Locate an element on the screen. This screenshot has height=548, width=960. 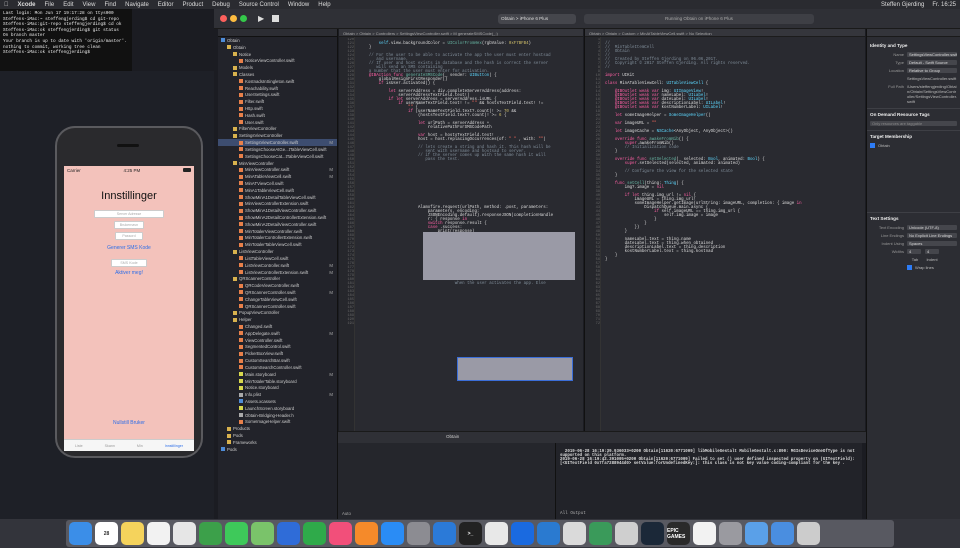
menu-app-name: Xcode is located at coordinates (27, 5).